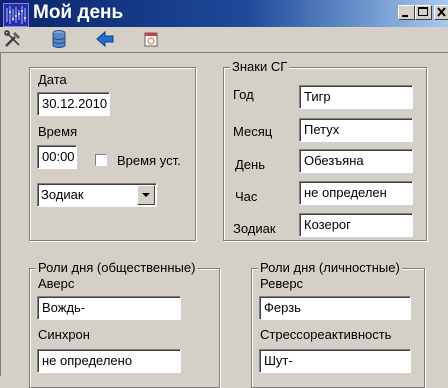  Describe the element at coordinates (109, 308) in the screenshot. I see `avers-field: Вождь-` at that location.